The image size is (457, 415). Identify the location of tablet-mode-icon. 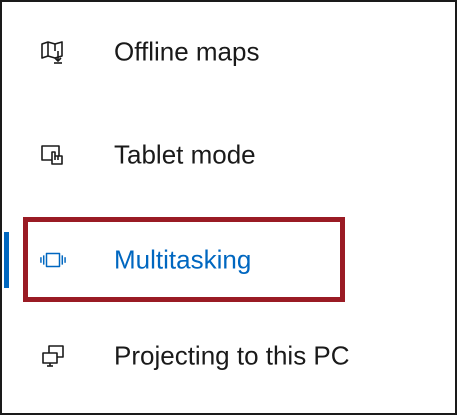
(53, 155).